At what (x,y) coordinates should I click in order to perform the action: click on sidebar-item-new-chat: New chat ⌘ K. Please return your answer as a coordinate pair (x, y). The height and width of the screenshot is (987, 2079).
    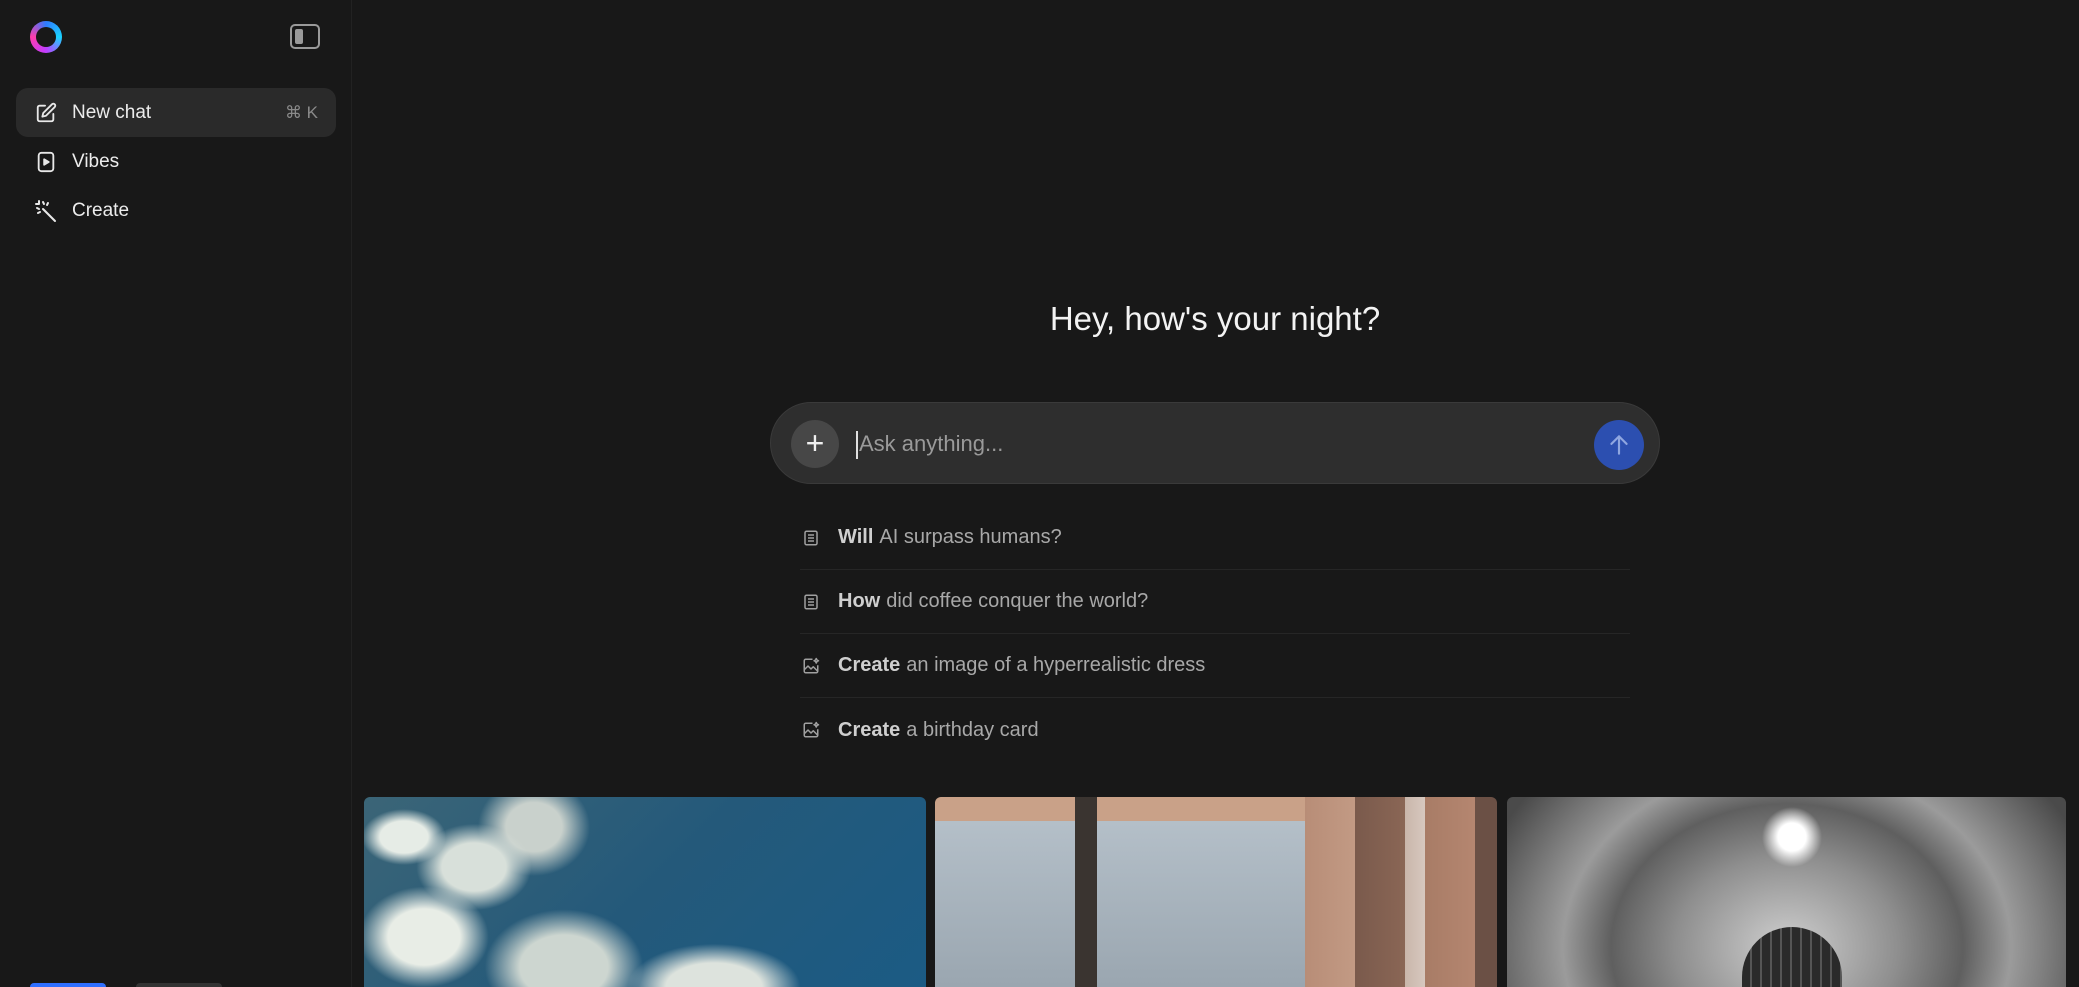
    Looking at the image, I should click on (176, 112).